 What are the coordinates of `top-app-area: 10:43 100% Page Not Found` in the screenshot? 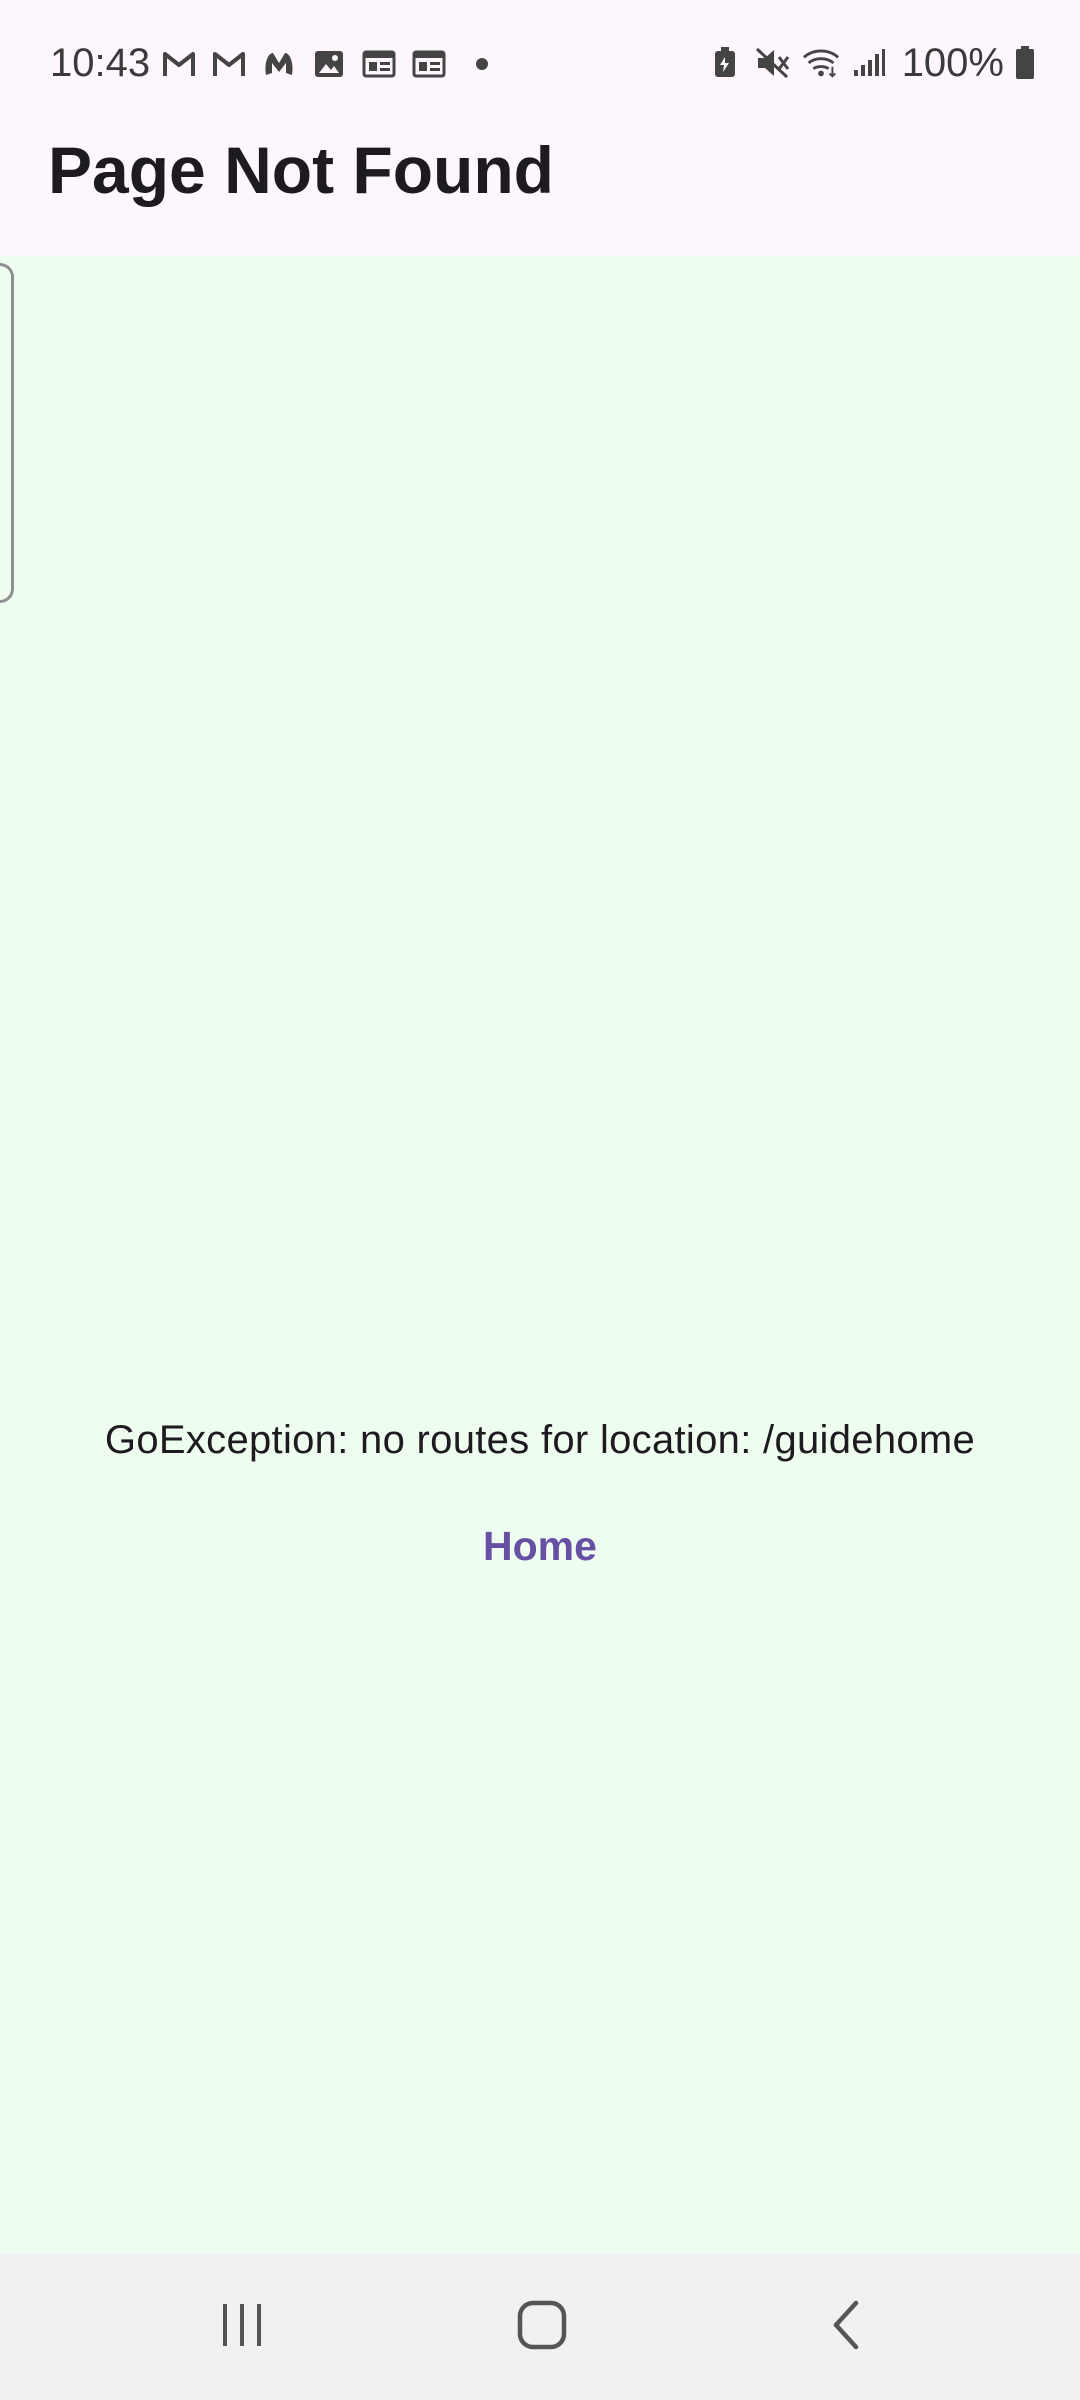 It's located at (540, 128).